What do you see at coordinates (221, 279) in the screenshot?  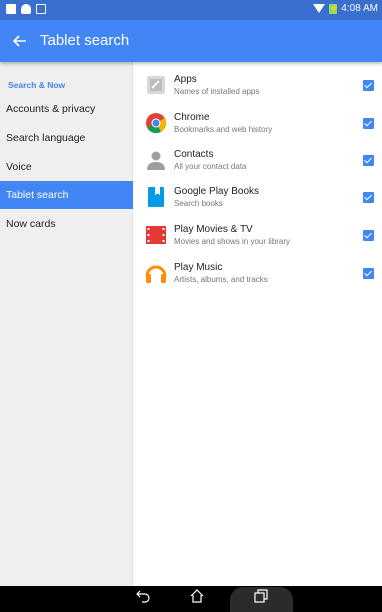 I see `item-subtitle: Artists, albums, and tracks` at bounding box center [221, 279].